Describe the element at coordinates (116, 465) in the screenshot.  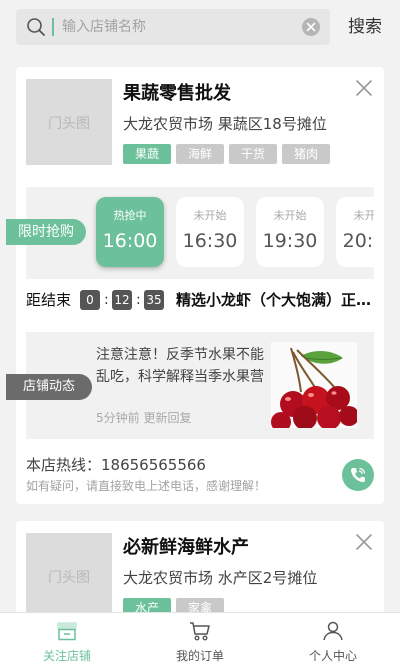
I see `store-hotline: 本店热线：18656565566` at that location.